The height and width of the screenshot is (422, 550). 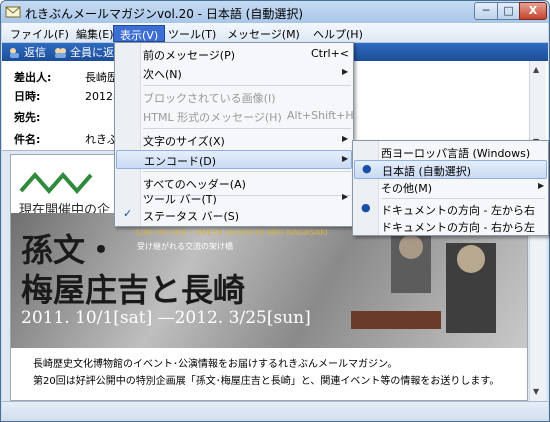 I want to click on menu-message: メッセージ(M), so click(x=263, y=33).